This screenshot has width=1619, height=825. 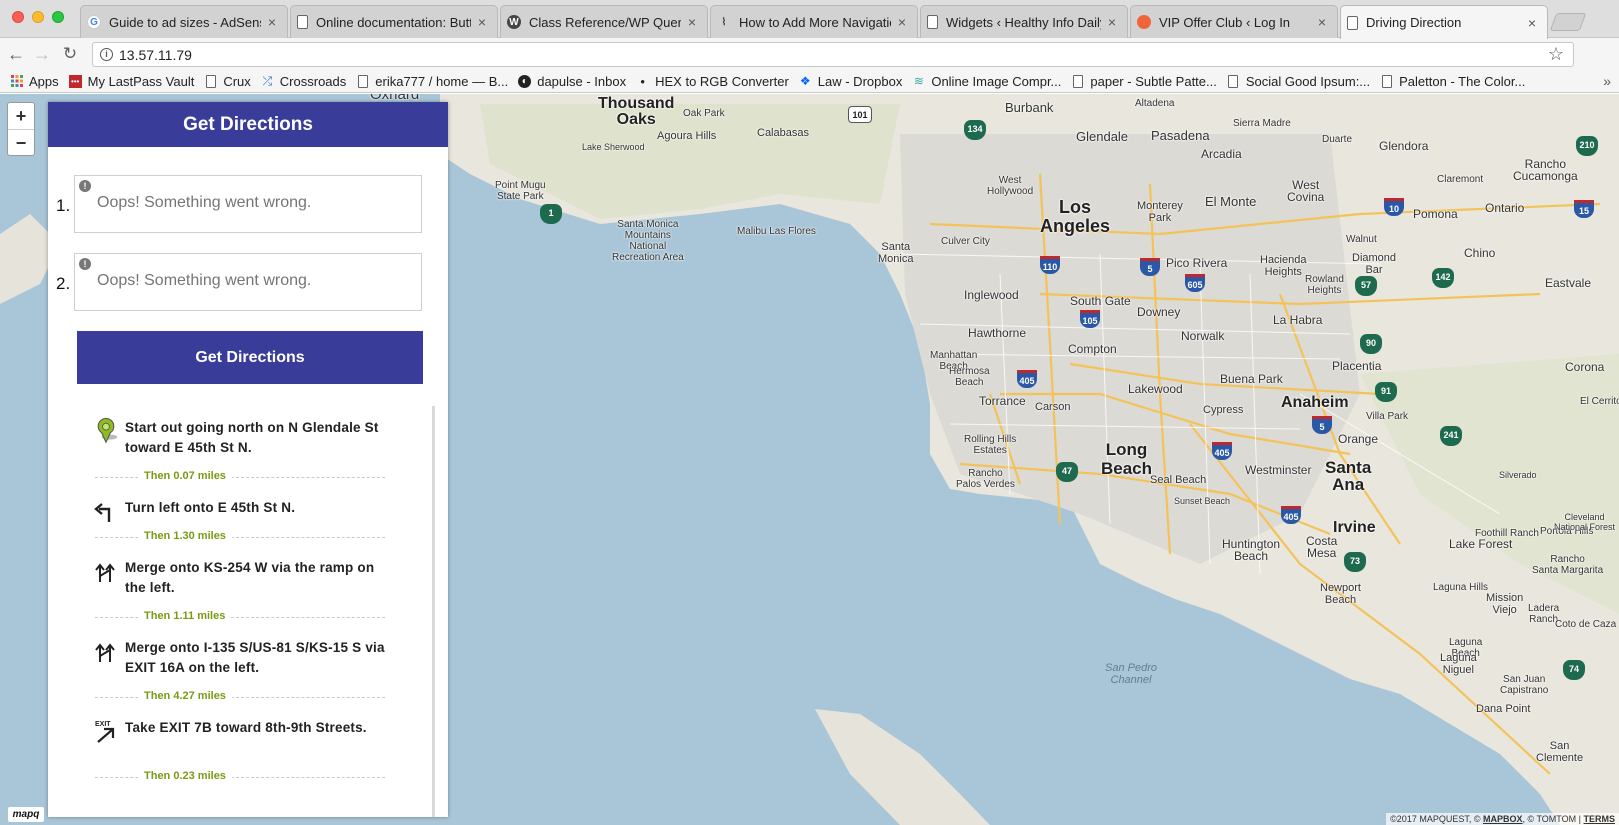 I want to click on place-label: Hacienda Heights, so click(x=1283, y=266).